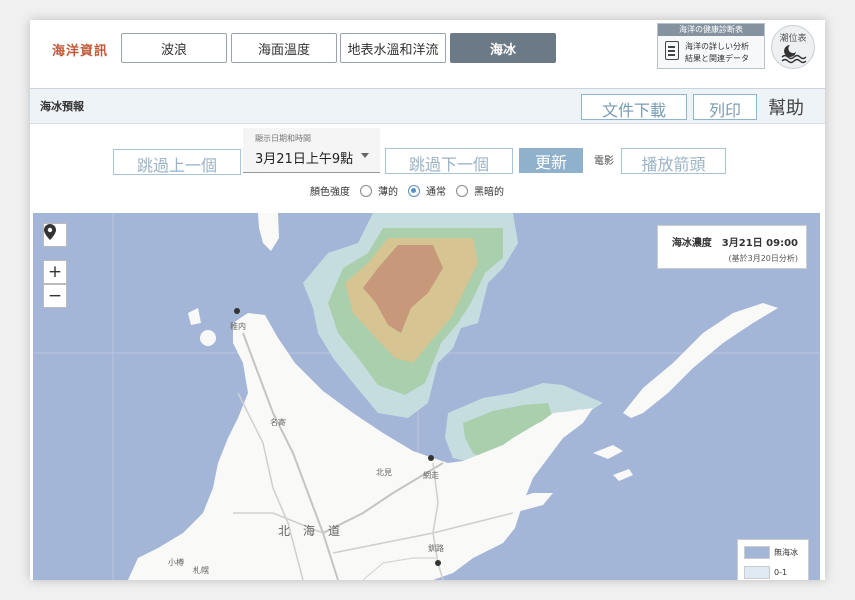 Image resolution: width=855 pixels, height=600 pixels. I want to click on update-button: 更新, so click(551, 160).